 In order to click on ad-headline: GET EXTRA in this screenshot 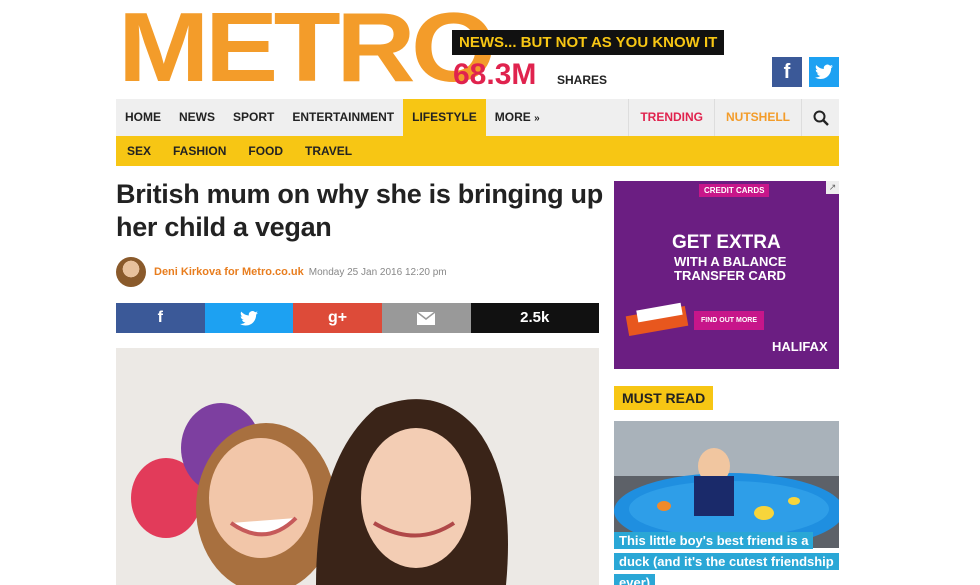, I will do `click(726, 242)`.